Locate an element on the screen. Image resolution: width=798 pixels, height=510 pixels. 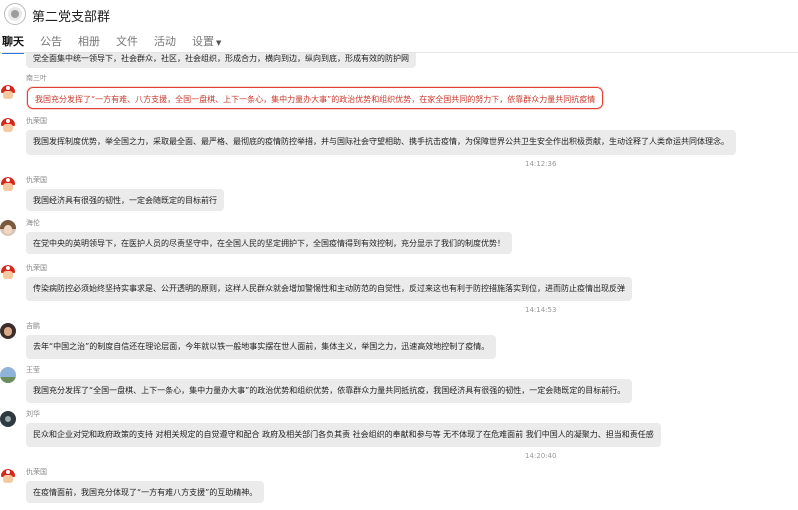
sender-name: 王莹 is located at coordinates (33, 370).